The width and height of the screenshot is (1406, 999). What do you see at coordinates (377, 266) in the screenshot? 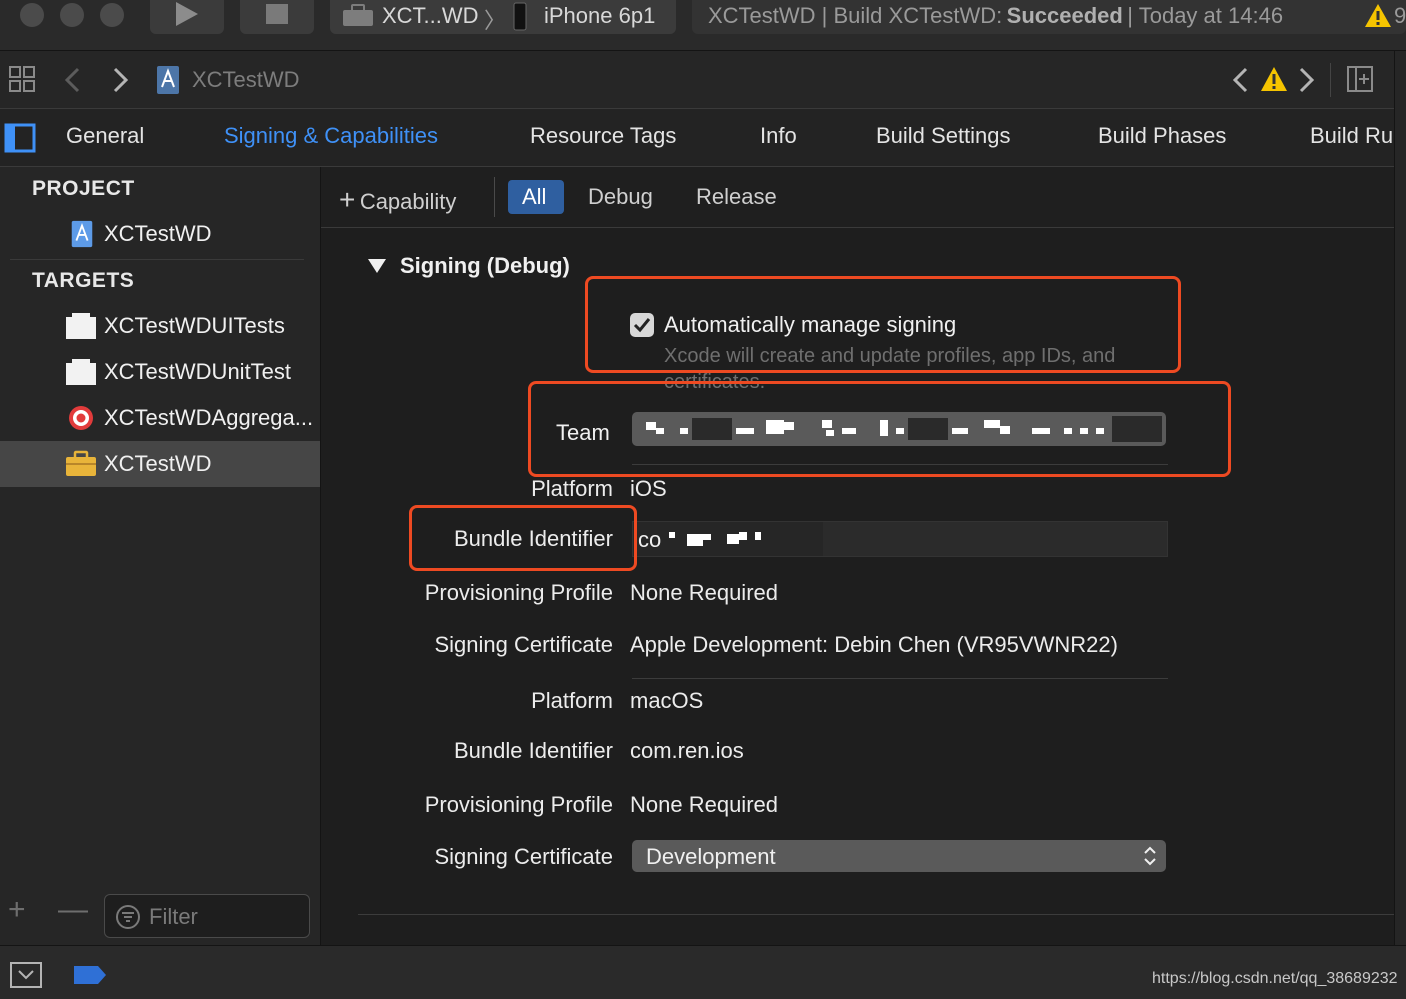
I see `disclosure-triangle-icon` at bounding box center [377, 266].